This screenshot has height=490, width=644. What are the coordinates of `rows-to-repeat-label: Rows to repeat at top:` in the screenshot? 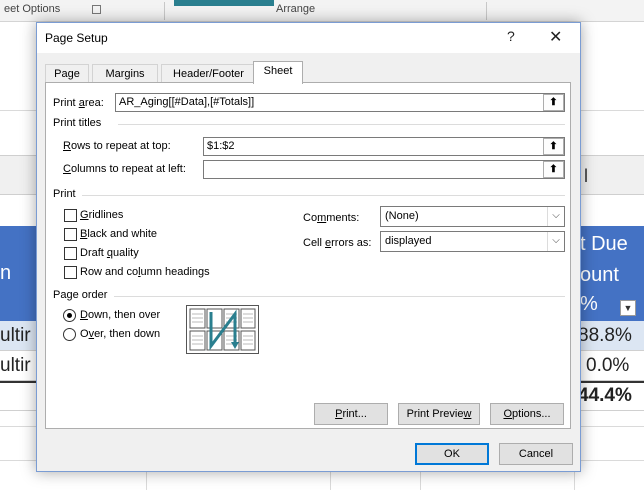 It's located at (117, 146).